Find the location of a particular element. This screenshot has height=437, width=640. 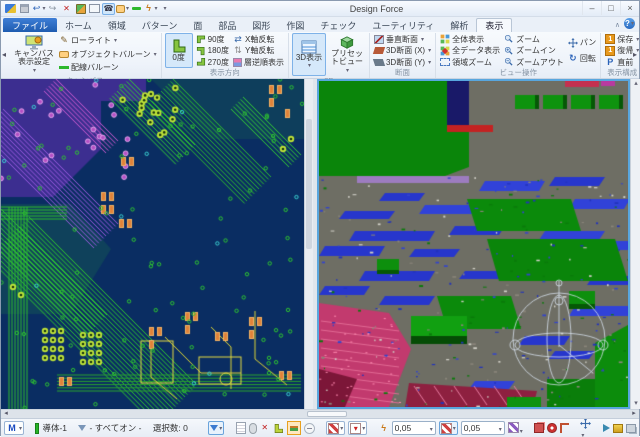

active-layer-label: 導体-1 is located at coordinates (54, 428).